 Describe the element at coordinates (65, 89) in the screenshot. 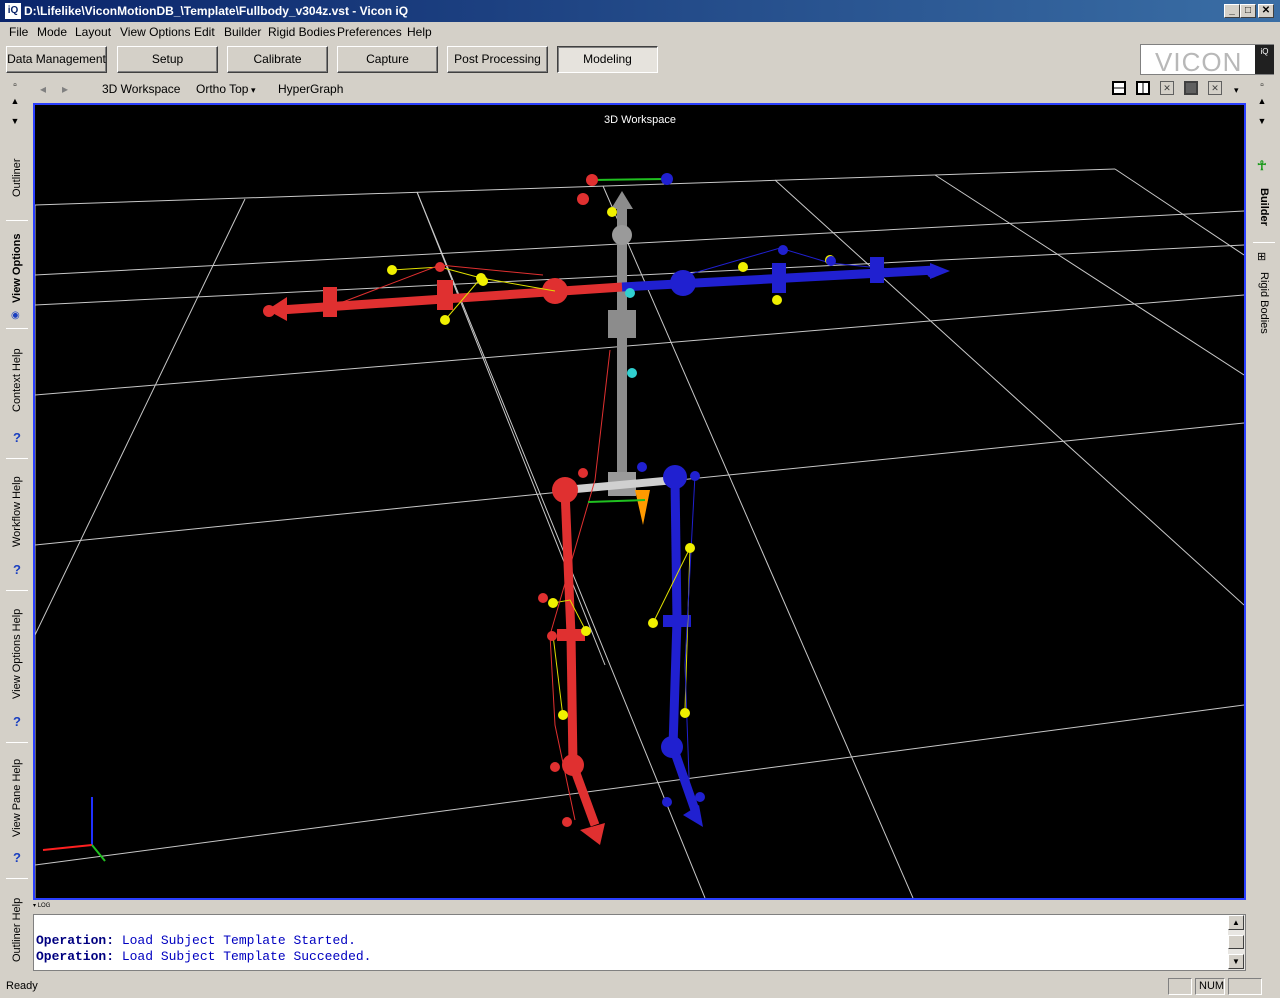

I see `forward-arrow-icon: ▸` at that location.